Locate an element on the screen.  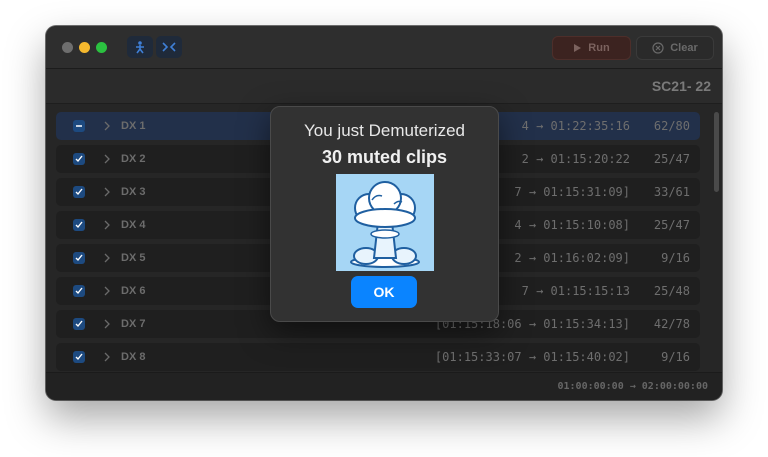
titlebar: Run Clear is located at coordinates (384, 47).